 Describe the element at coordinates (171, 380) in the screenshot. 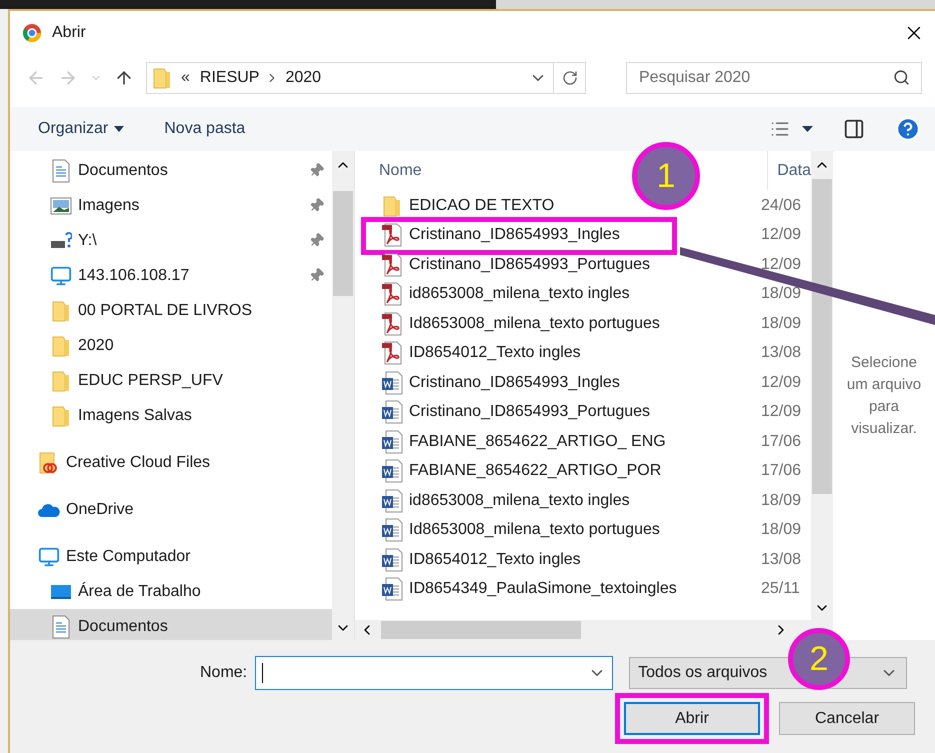

I see `sidebar-item: EDUC PERSP_UFV` at that location.